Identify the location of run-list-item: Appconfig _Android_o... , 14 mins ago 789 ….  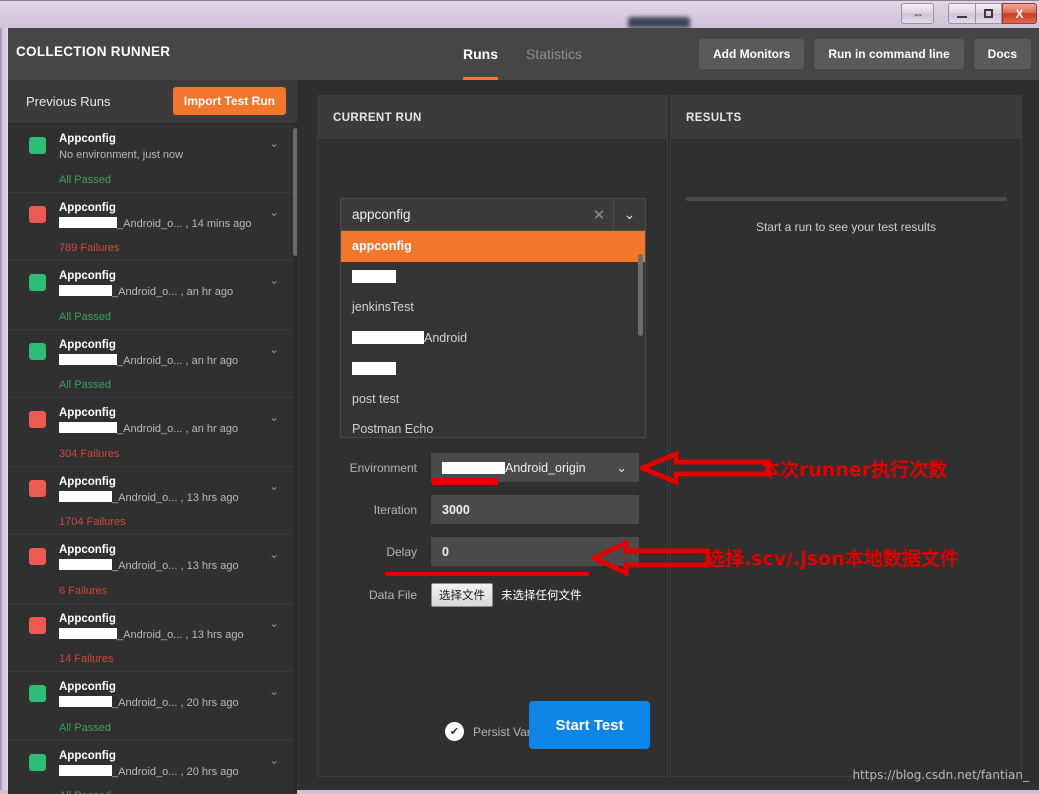
(152, 227).